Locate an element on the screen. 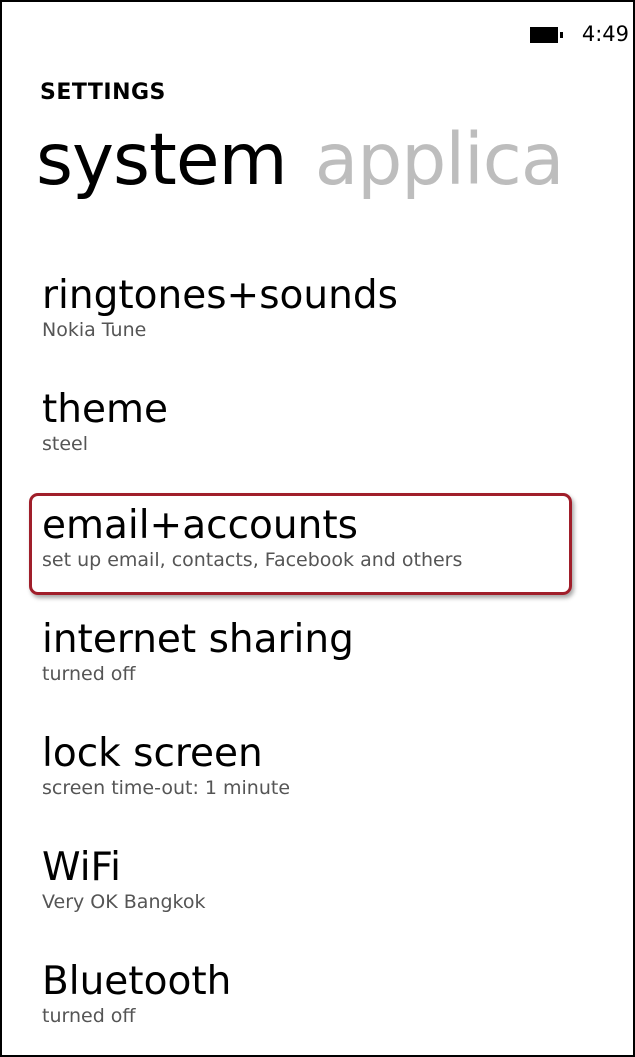  status-bar: 4:49 is located at coordinates (581, 34).